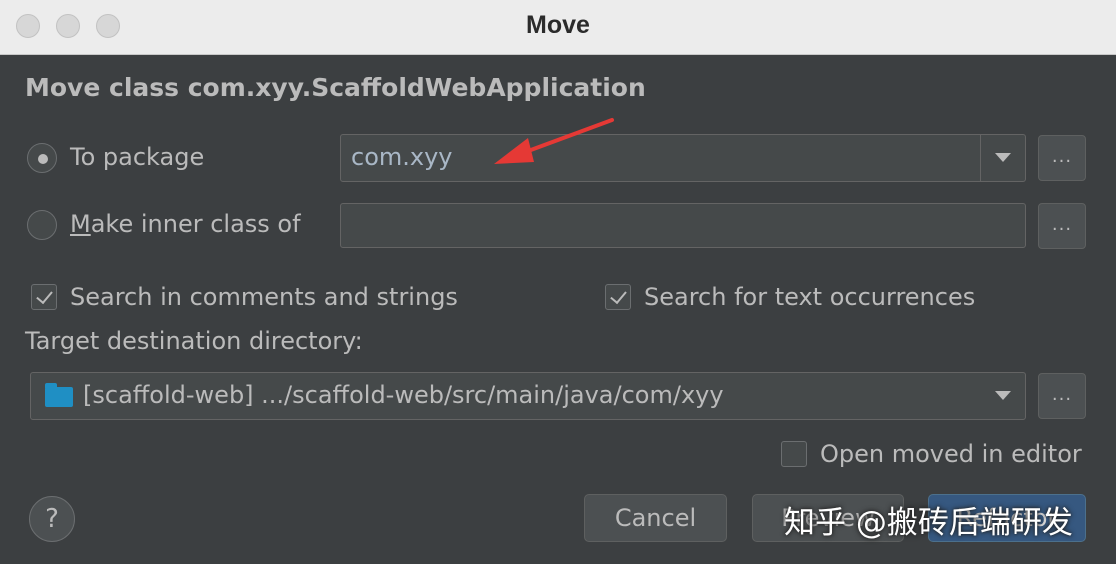 Image resolution: width=1116 pixels, height=564 pixels. Describe the element at coordinates (655, 518) in the screenshot. I see `cancel-button: Cancel` at that location.